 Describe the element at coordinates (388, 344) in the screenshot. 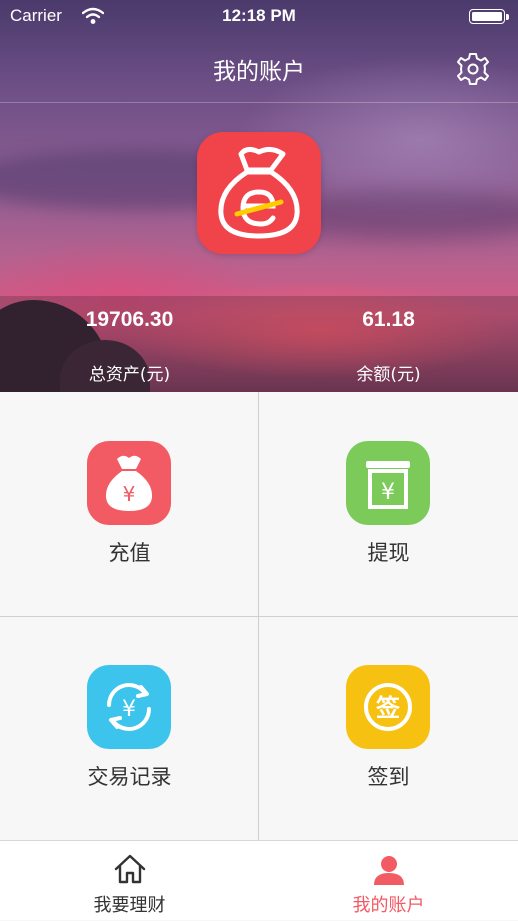

I see `balance: 61.18 余额(元)` at that location.